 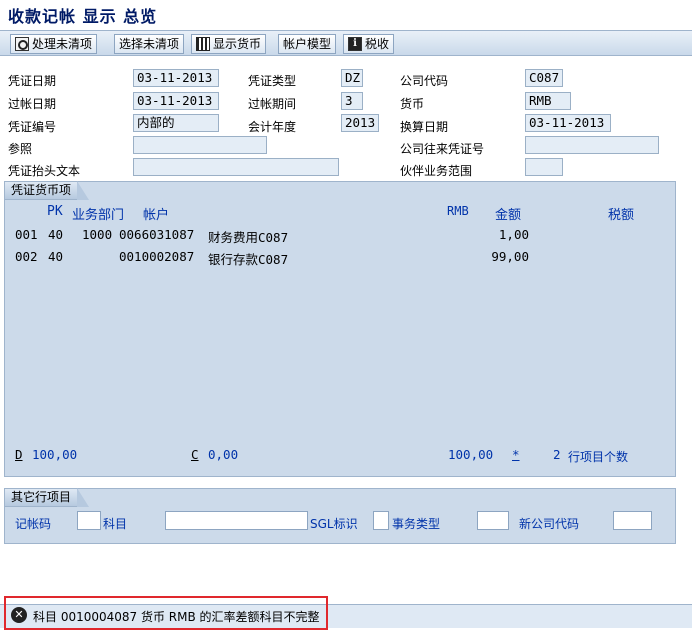 What do you see at coordinates (20, 149) in the screenshot?
I see `reference-label: 参照` at bounding box center [20, 149].